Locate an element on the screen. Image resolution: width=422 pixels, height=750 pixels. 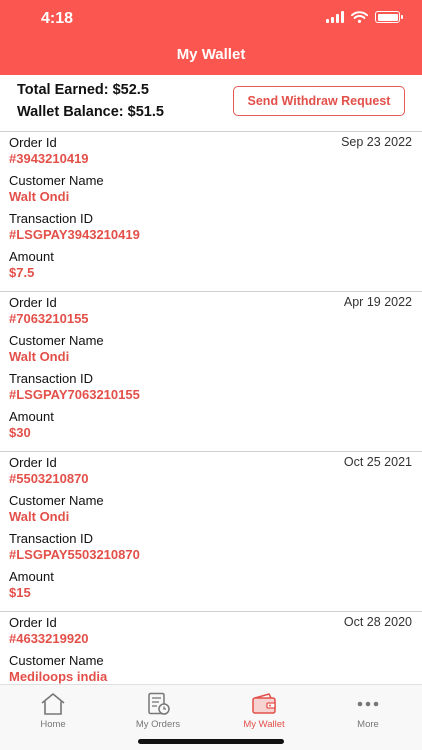
transaction-date: Oct 28 2020 is located at coordinates (377, 622).